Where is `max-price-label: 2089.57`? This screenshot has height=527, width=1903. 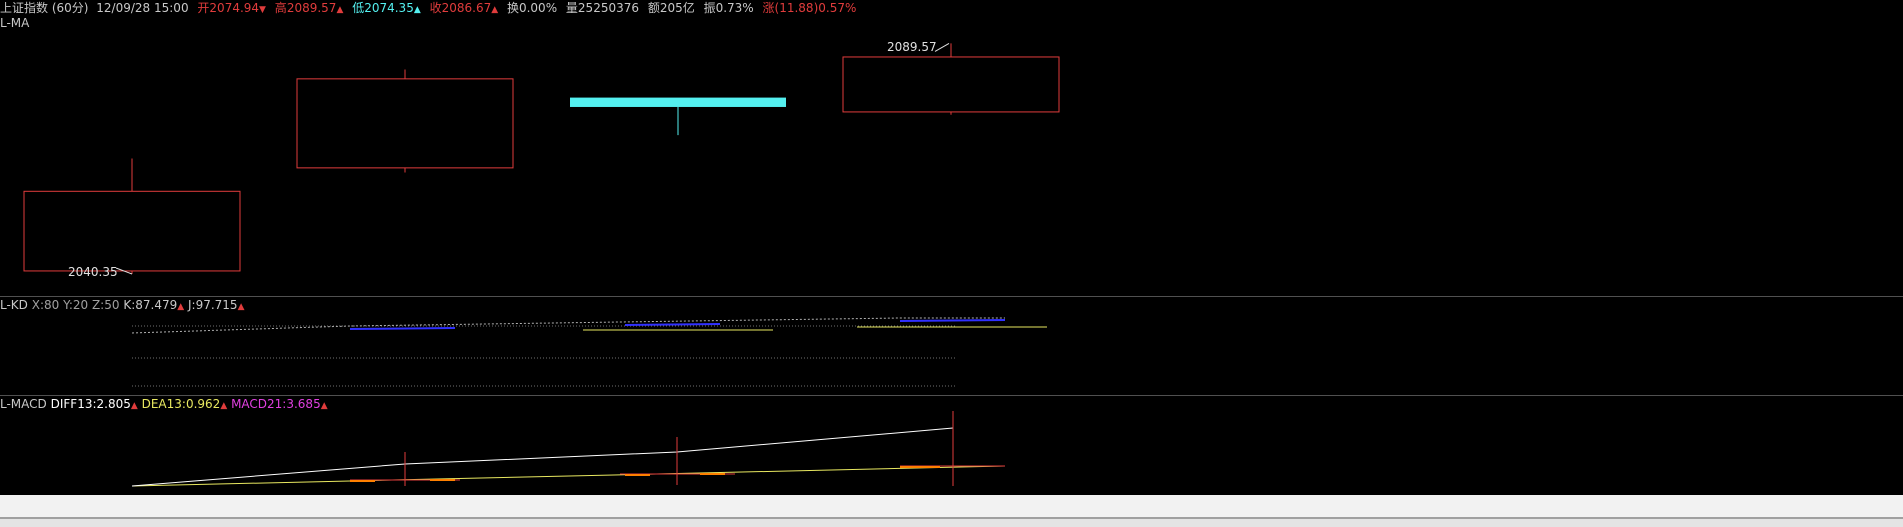
max-price-label: 2089.57 is located at coordinates (912, 47).